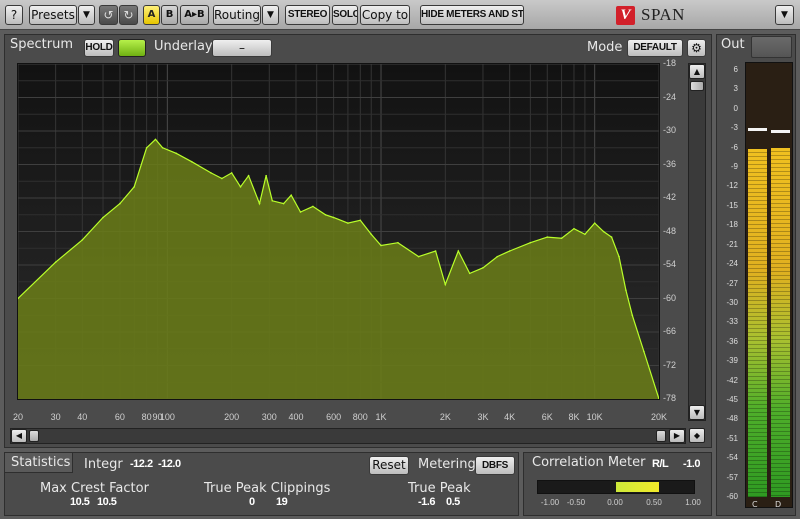 This screenshot has width=800, height=519. I want to click on x-tick-label: 80, so click(146, 417).